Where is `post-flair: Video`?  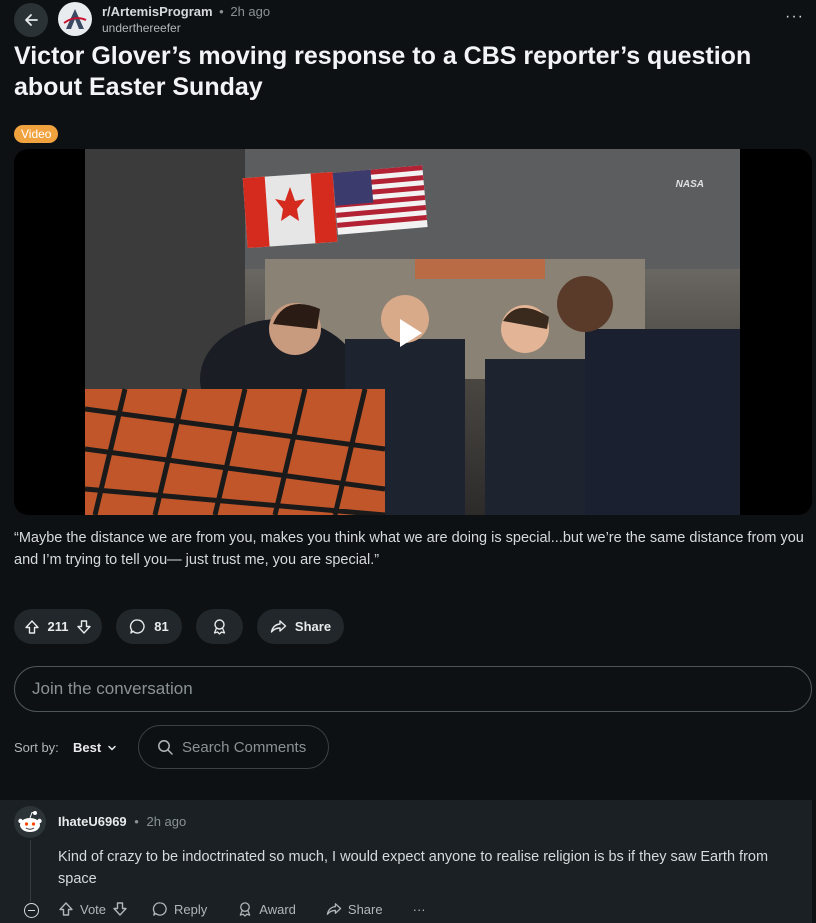 post-flair: Video is located at coordinates (36, 134).